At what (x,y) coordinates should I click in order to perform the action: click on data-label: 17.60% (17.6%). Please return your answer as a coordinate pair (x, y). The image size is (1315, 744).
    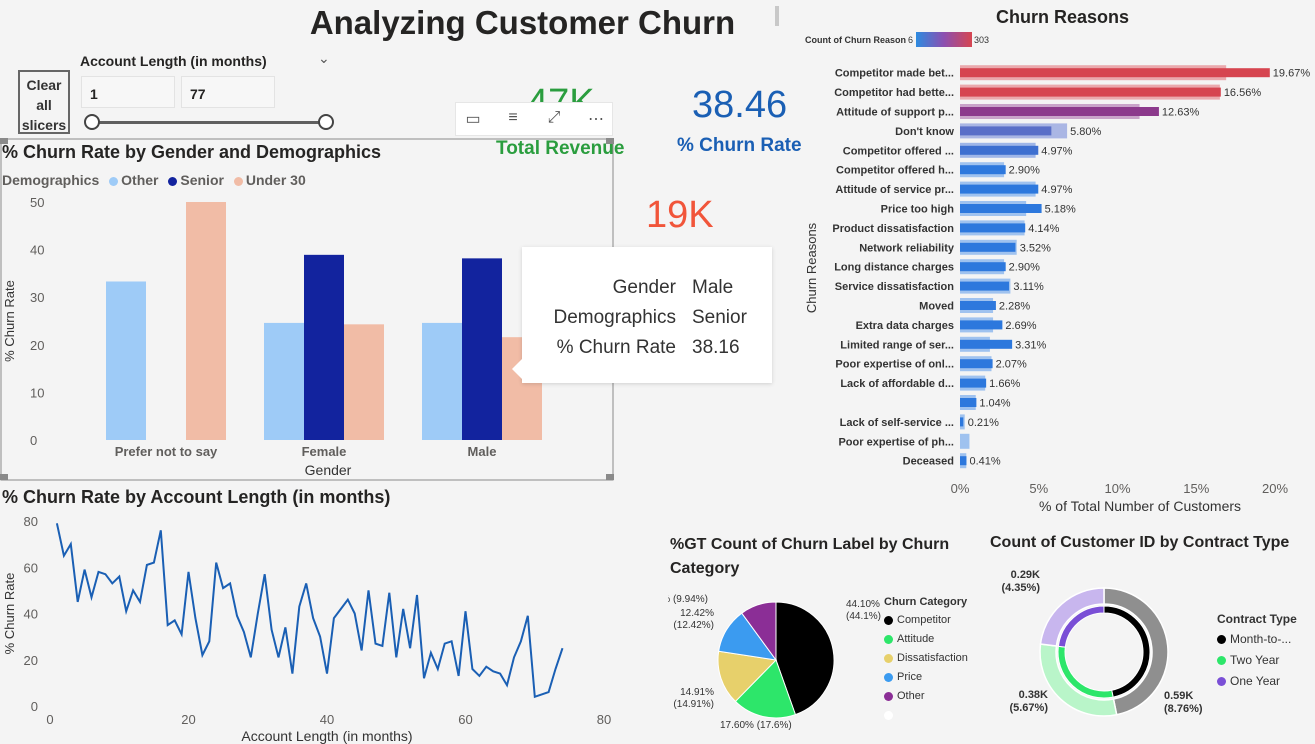
    Looking at the image, I should click on (756, 725).